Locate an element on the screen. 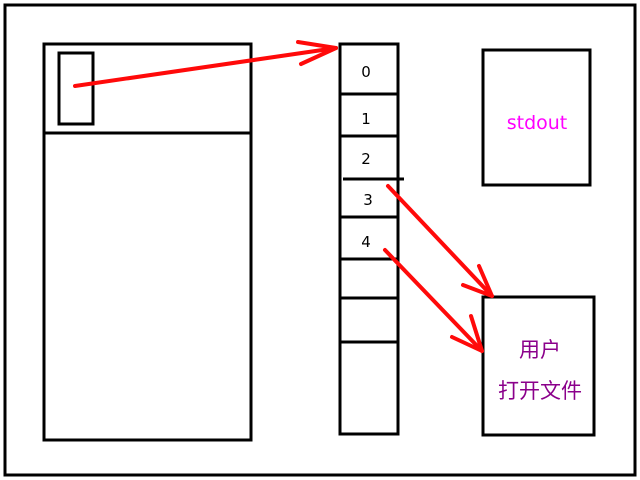 Image resolution: width=640 pixels, height=480 pixels. stdout-label: stdout is located at coordinates (537, 123).